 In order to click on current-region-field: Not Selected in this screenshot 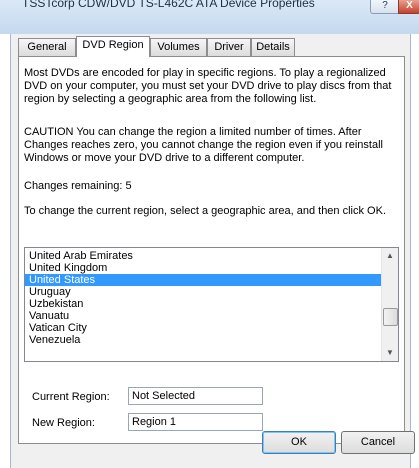, I will do `click(195, 396)`.